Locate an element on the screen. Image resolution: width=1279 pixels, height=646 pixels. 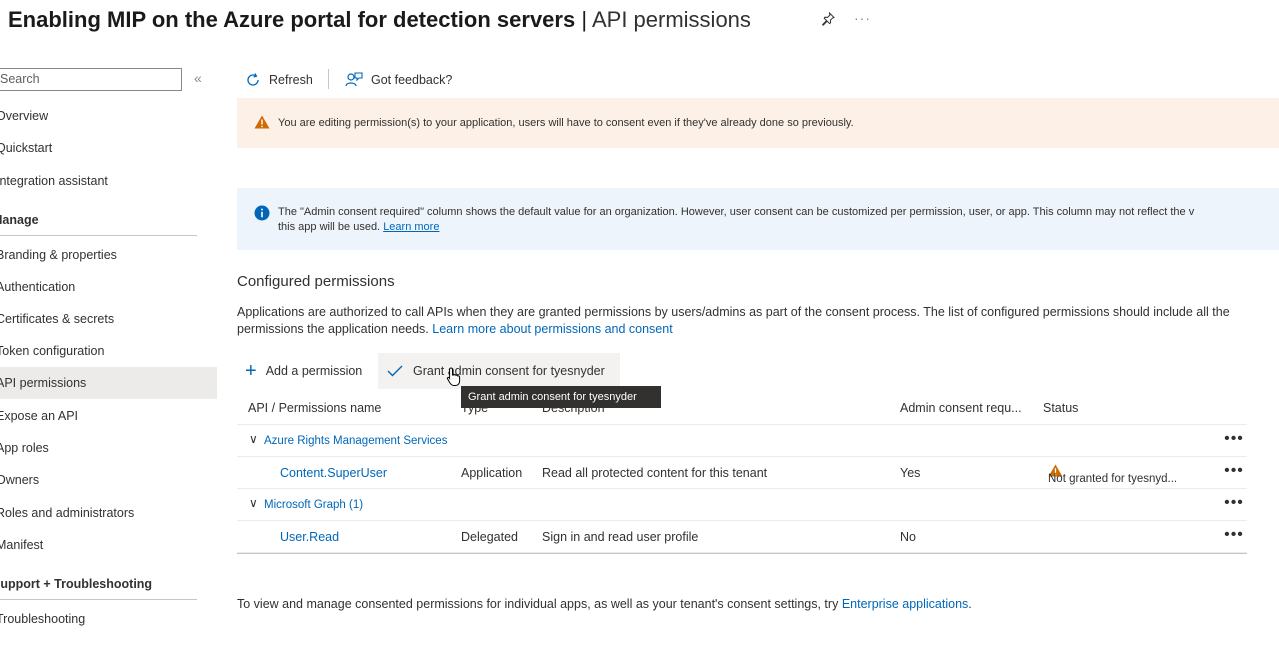
table-bottom-border is located at coordinates (742, 553).